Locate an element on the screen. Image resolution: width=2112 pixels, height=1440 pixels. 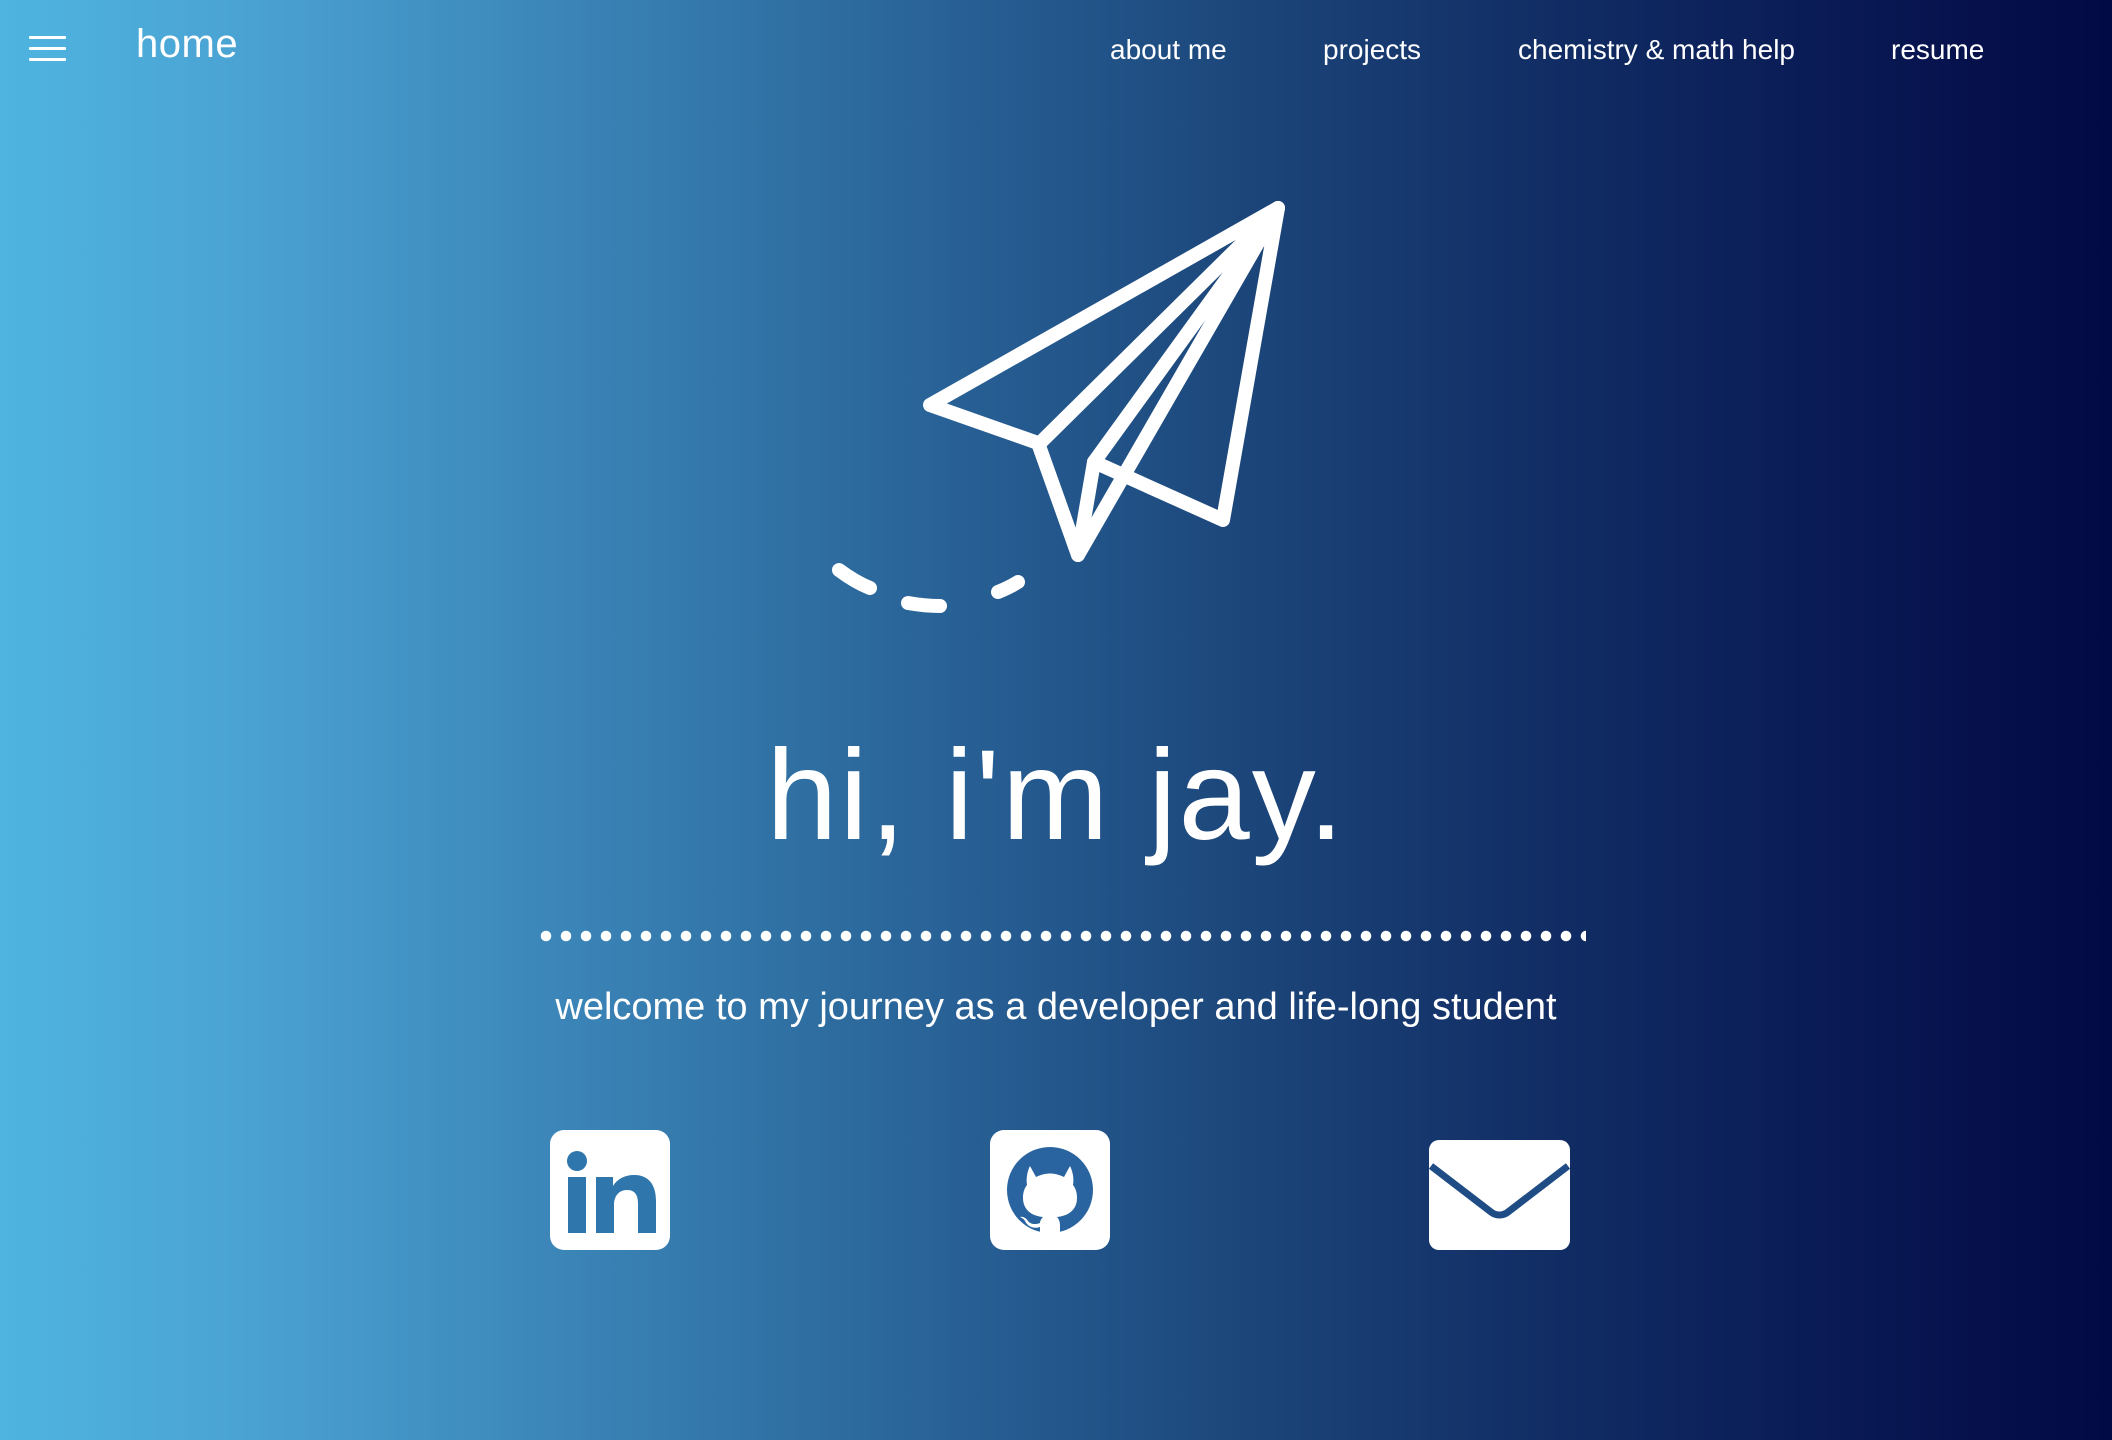
home-link: home is located at coordinates (187, 44).